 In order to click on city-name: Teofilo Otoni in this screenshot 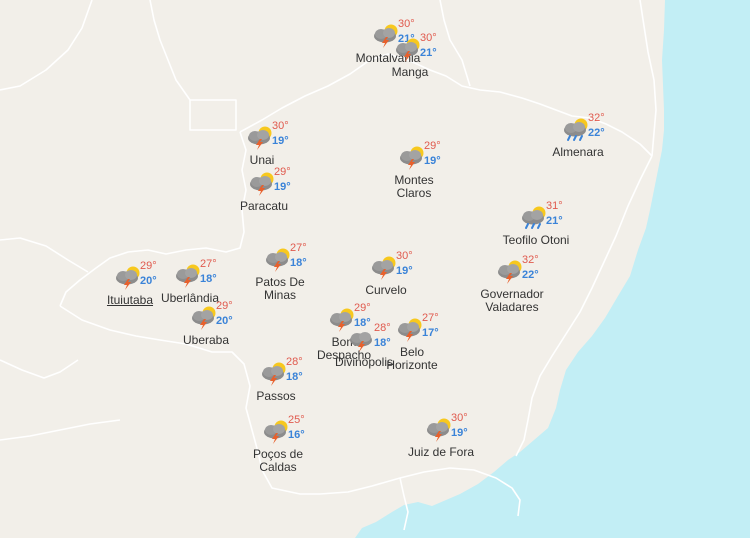, I will do `click(536, 240)`.